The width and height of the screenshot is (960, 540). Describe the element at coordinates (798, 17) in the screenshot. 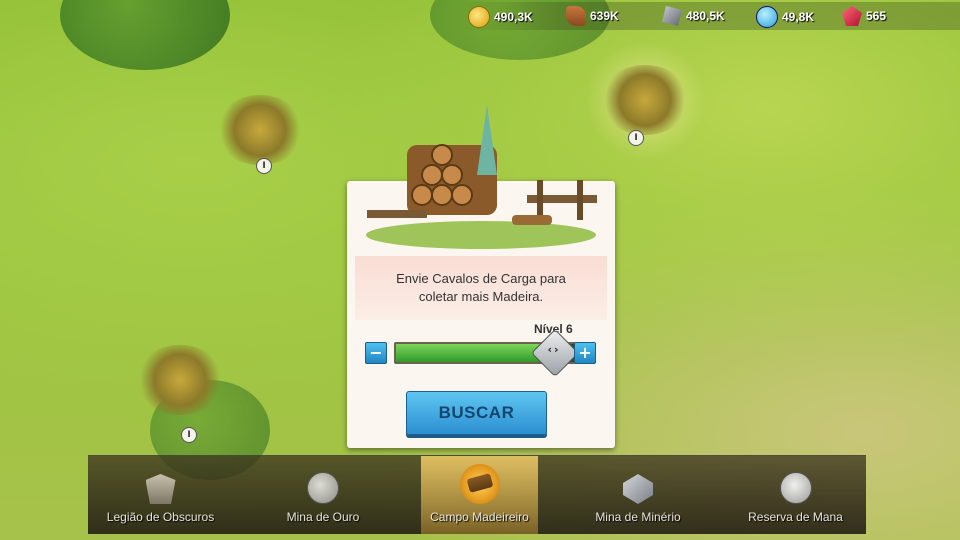

I see `resource-mana-value: 49,8K` at that location.